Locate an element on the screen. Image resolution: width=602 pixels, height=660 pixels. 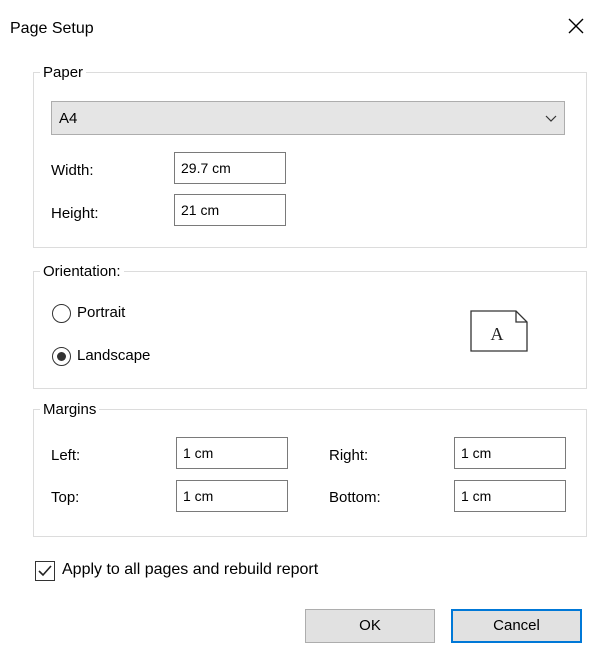
orientation-legend: Orientation: is located at coordinates (82, 271).